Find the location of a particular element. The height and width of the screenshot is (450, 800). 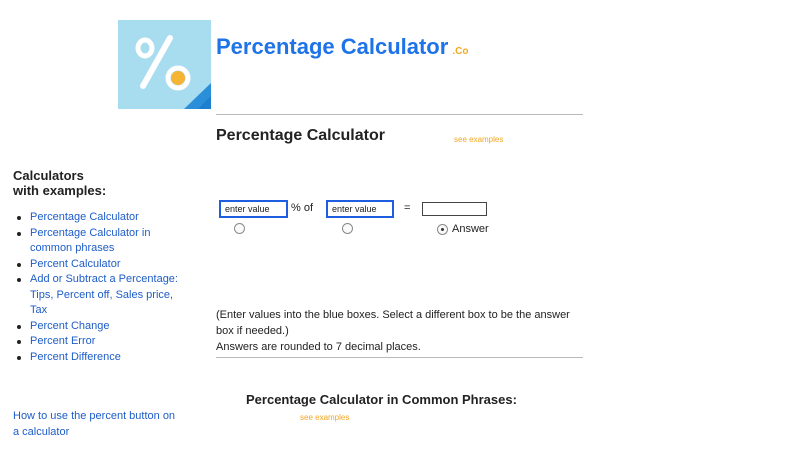

sidebar-item-percent-difference: Percent Difference is located at coordinates (100, 358).